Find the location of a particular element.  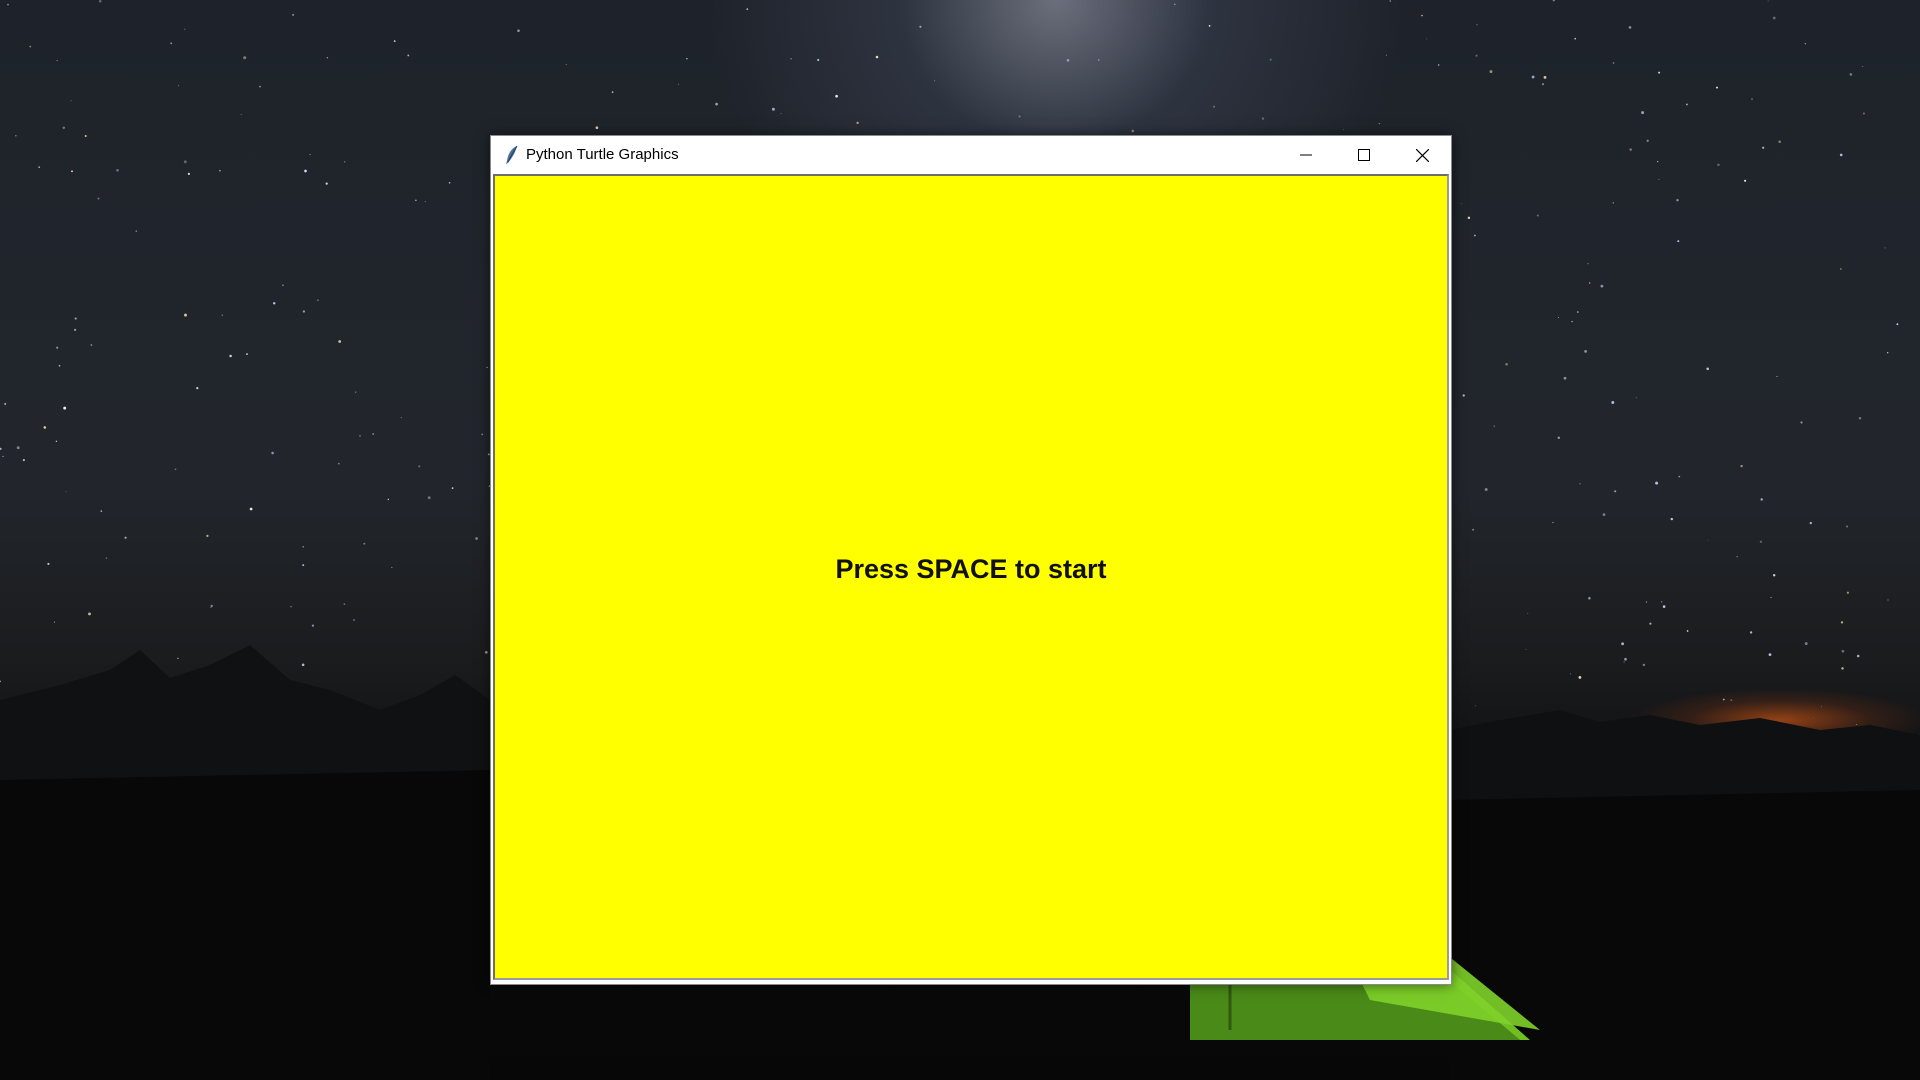

close-button is located at coordinates (1422, 155).